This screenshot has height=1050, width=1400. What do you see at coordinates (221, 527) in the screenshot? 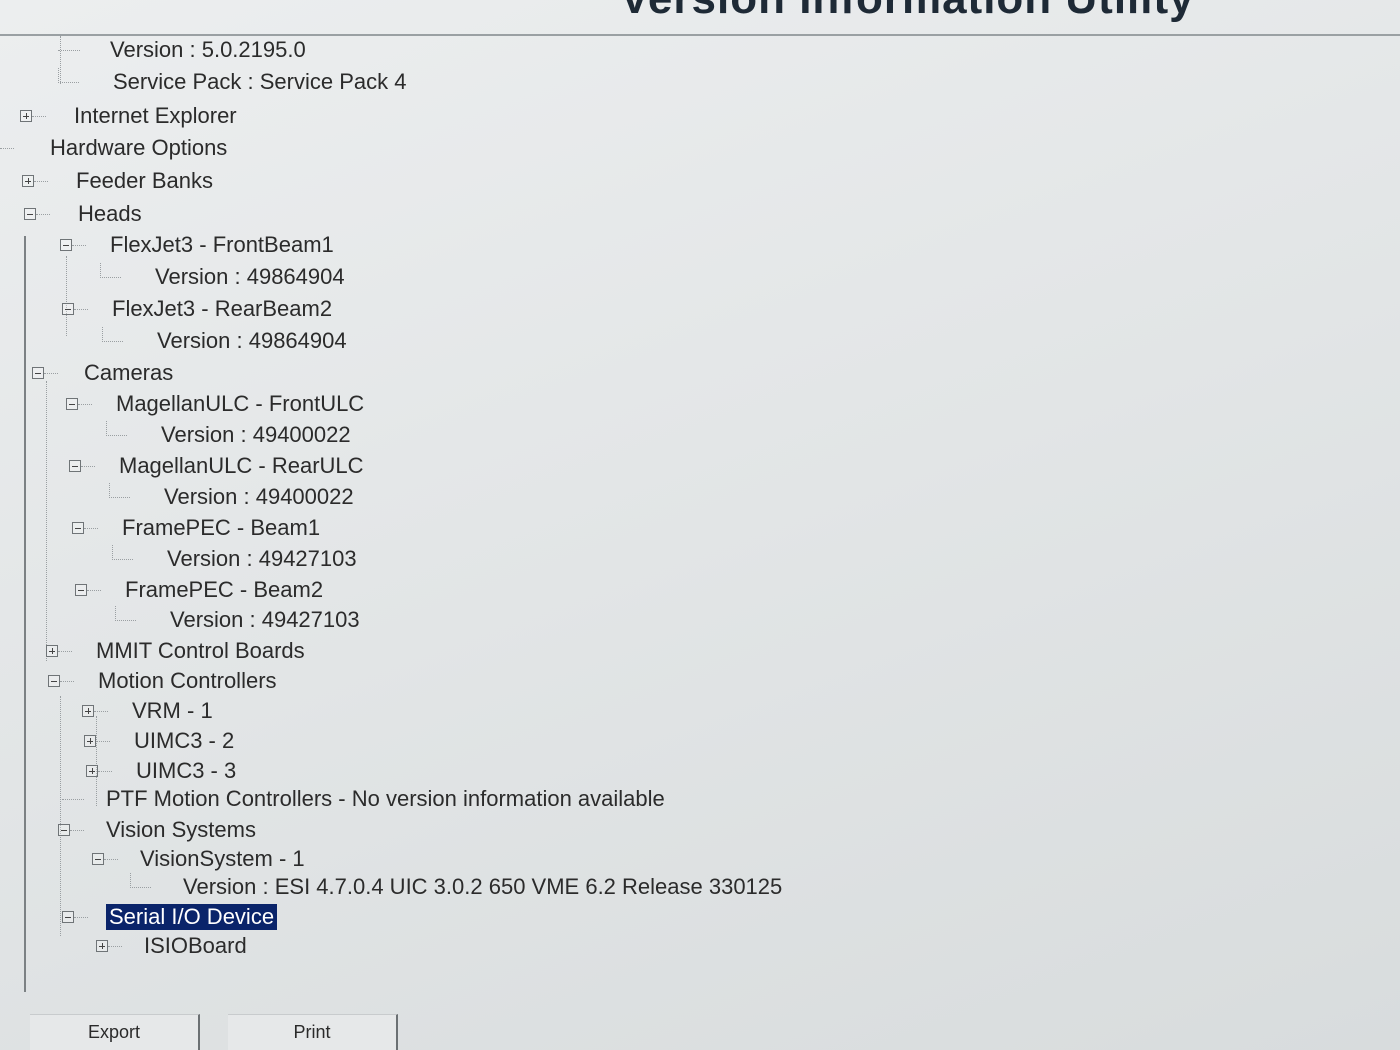
I see `tree-item-label: FramePEC - Beam1` at bounding box center [221, 527].